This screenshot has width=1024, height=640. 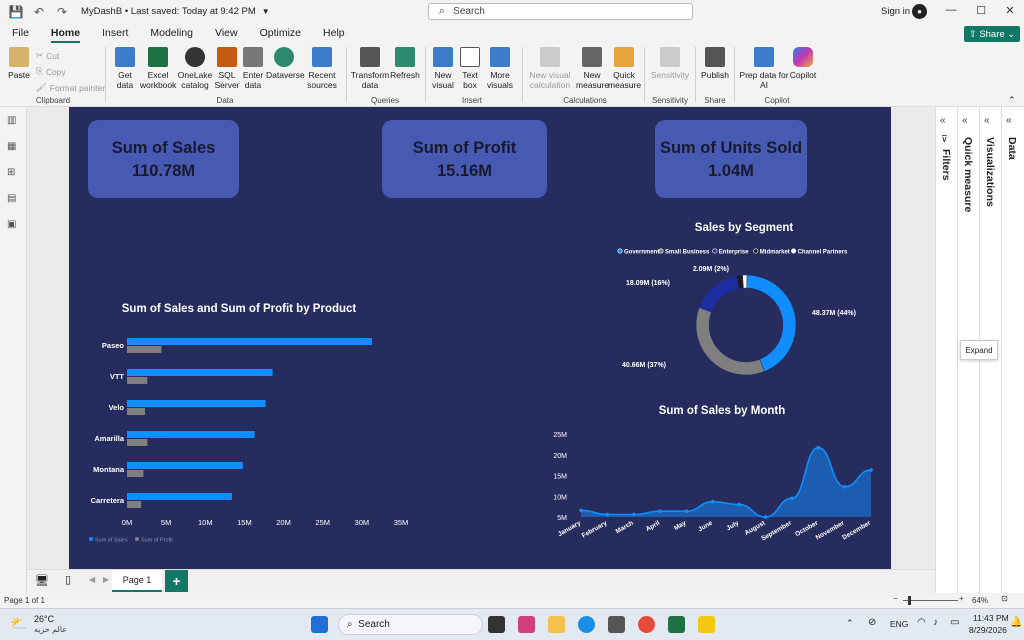 I want to click on add-page-button: +, so click(x=176, y=581).